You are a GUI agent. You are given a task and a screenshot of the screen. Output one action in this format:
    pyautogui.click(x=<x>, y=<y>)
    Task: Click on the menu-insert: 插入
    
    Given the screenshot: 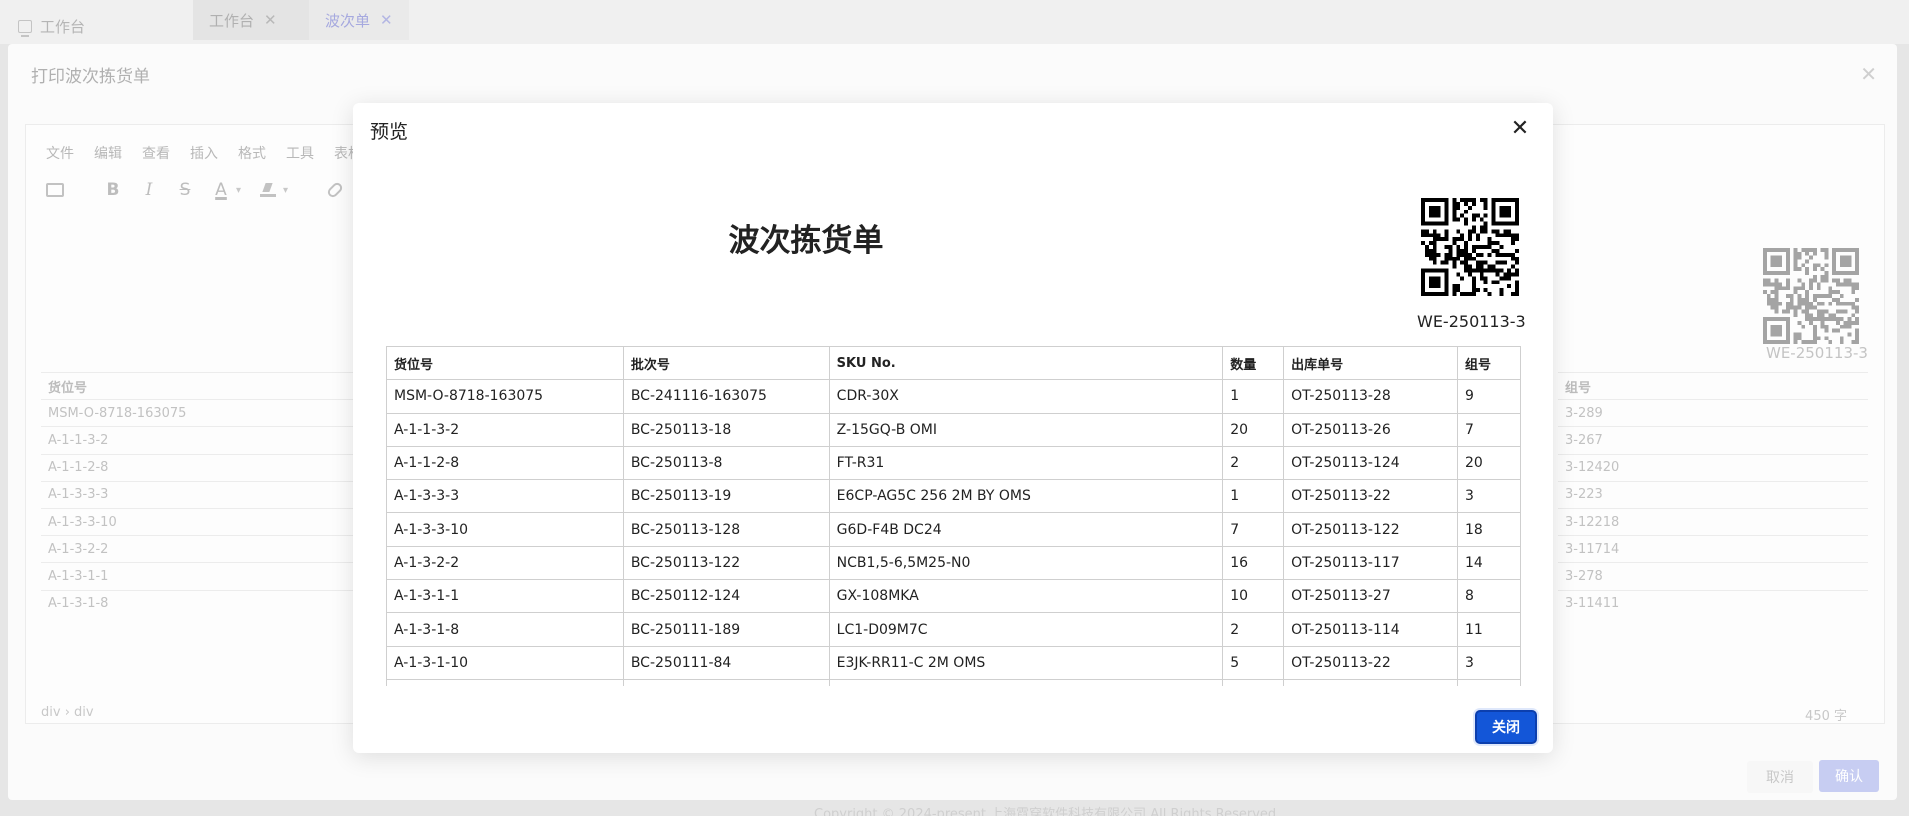 What is the action you would take?
    pyautogui.click(x=204, y=153)
    